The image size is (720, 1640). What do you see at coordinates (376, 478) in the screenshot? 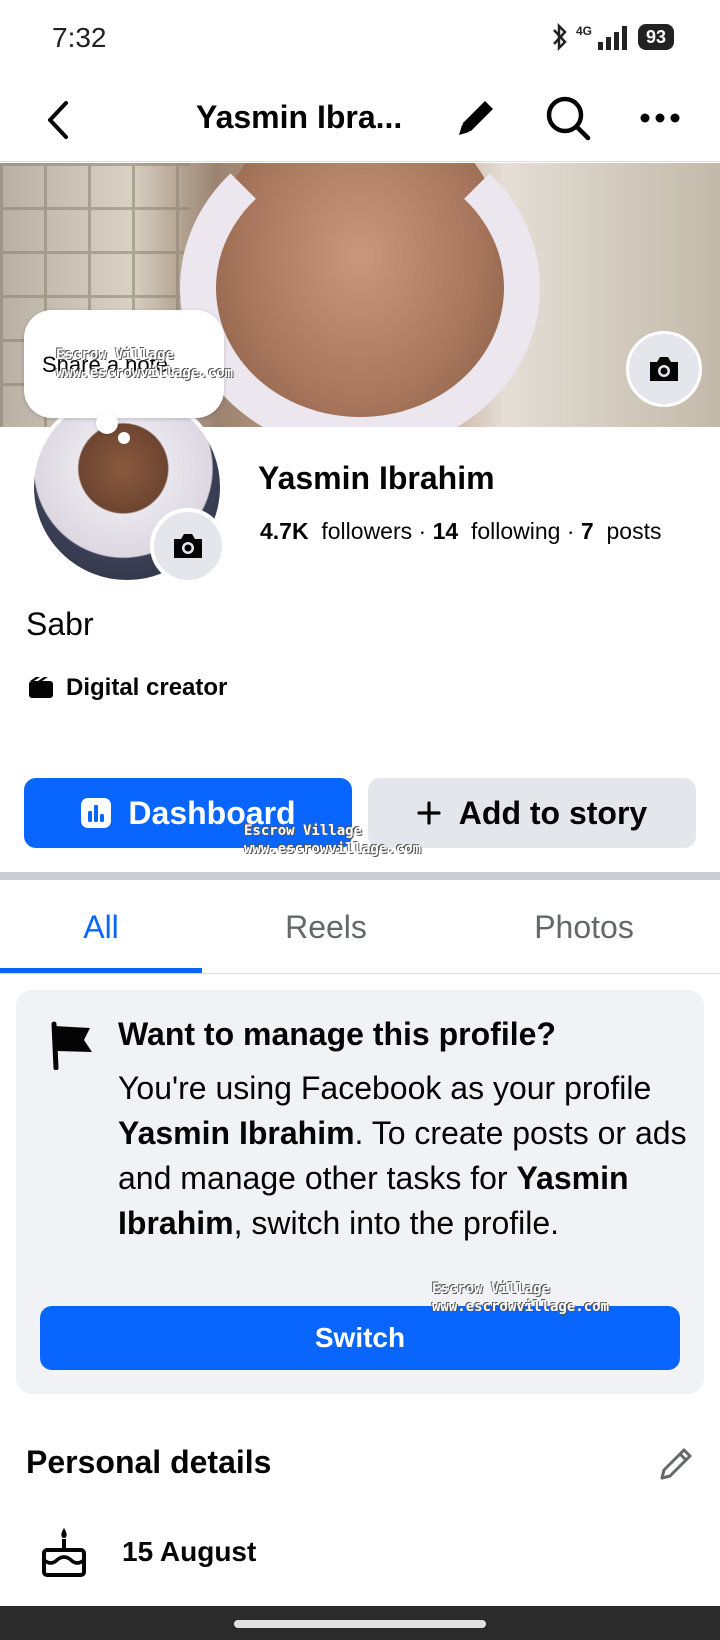
I see `profile-name: Yasmin Ibrahim` at bounding box center [376, 478].